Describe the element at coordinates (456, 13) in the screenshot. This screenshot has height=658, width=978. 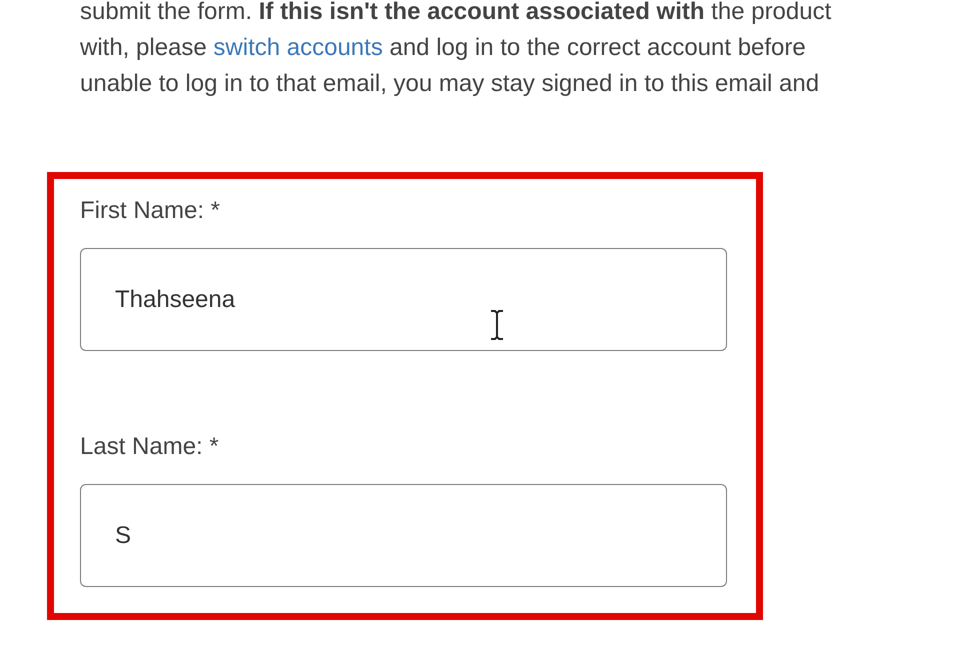
I see `paragraph-line: submit the form. If this isn't the account associated with the product` at that location.